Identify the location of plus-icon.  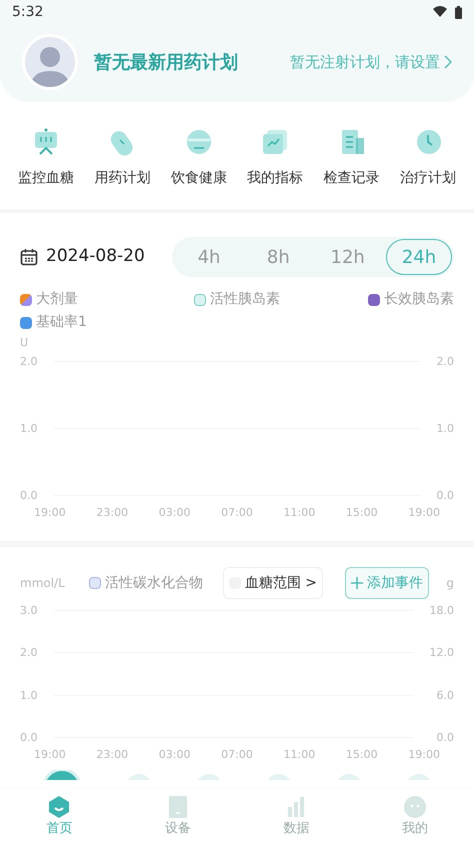
(356, 583).